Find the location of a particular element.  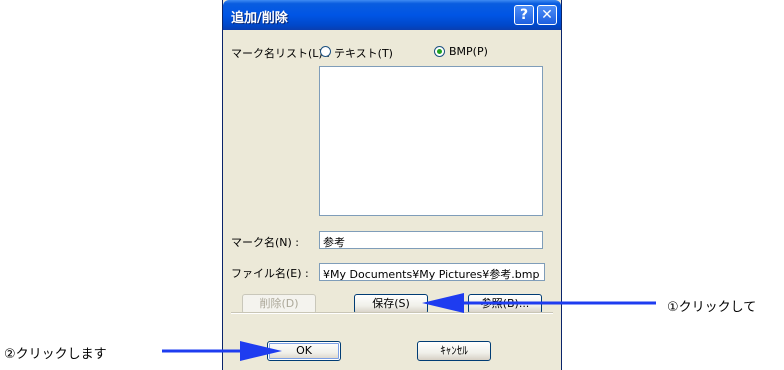

step2-annotation: ②クリックします is located at coordinates (55, 354).